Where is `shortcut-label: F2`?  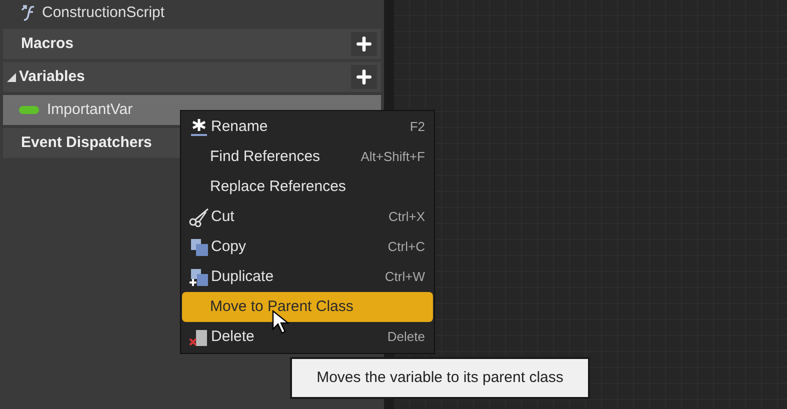
shortcut-label: F2 is located at coordinates (417, 127).